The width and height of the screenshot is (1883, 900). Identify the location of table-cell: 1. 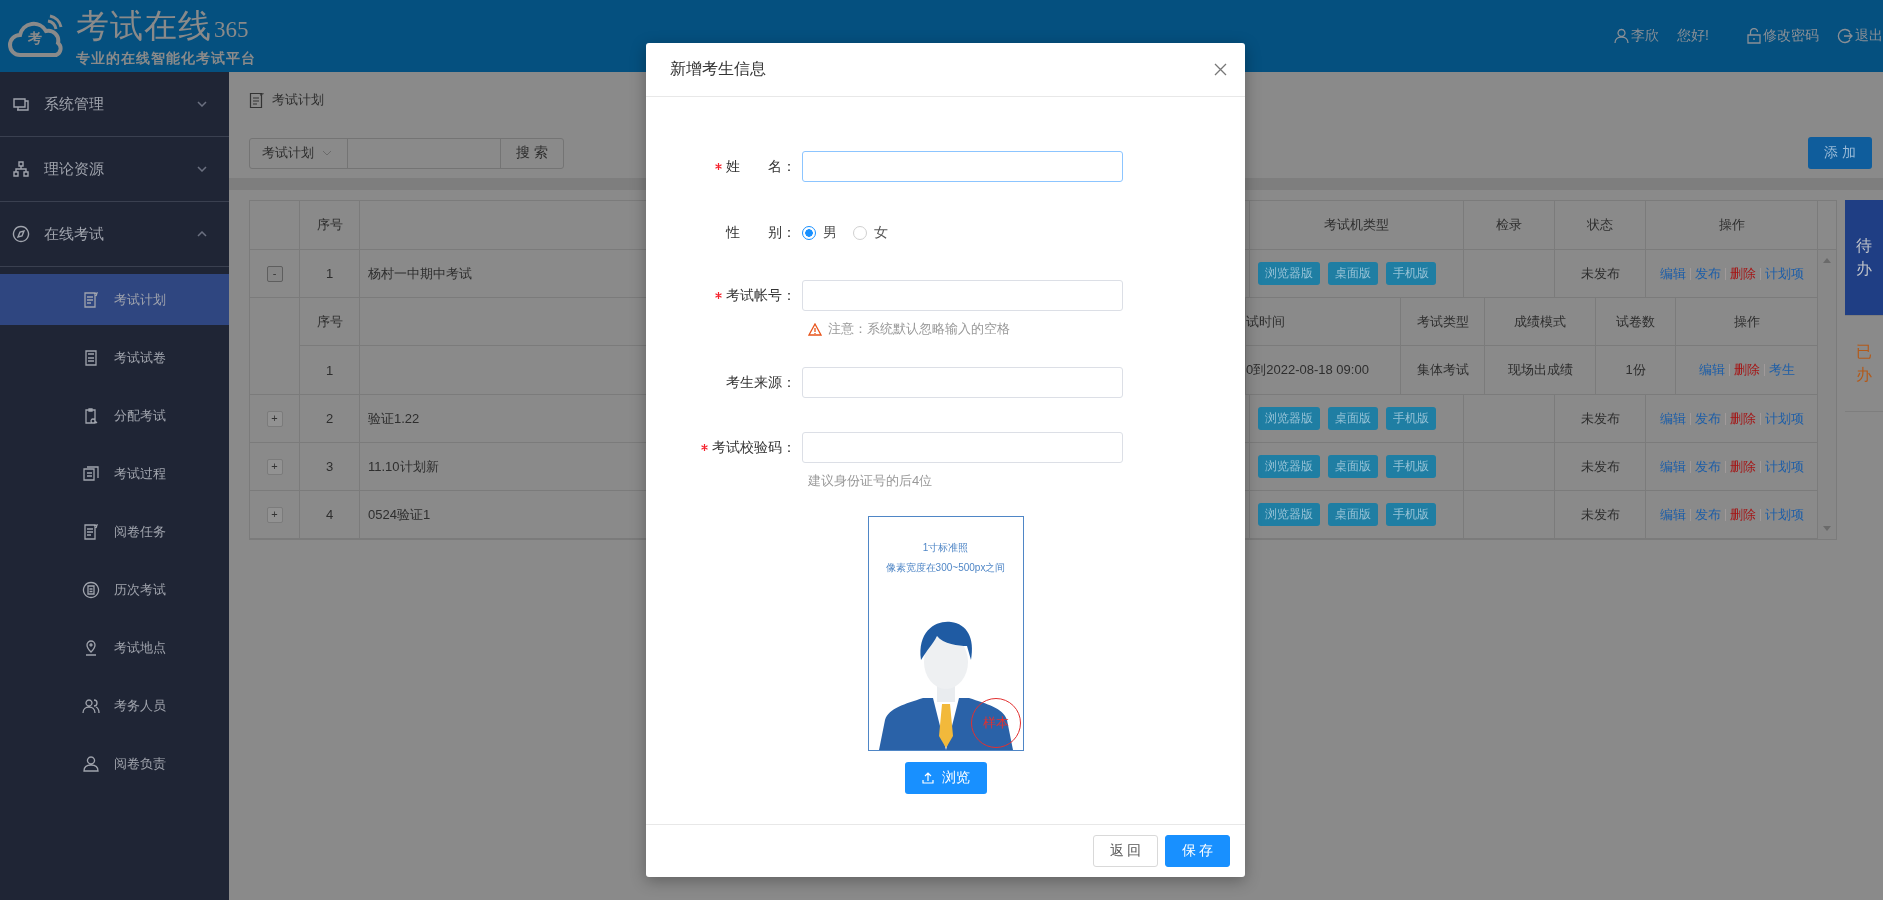
(330, 273).